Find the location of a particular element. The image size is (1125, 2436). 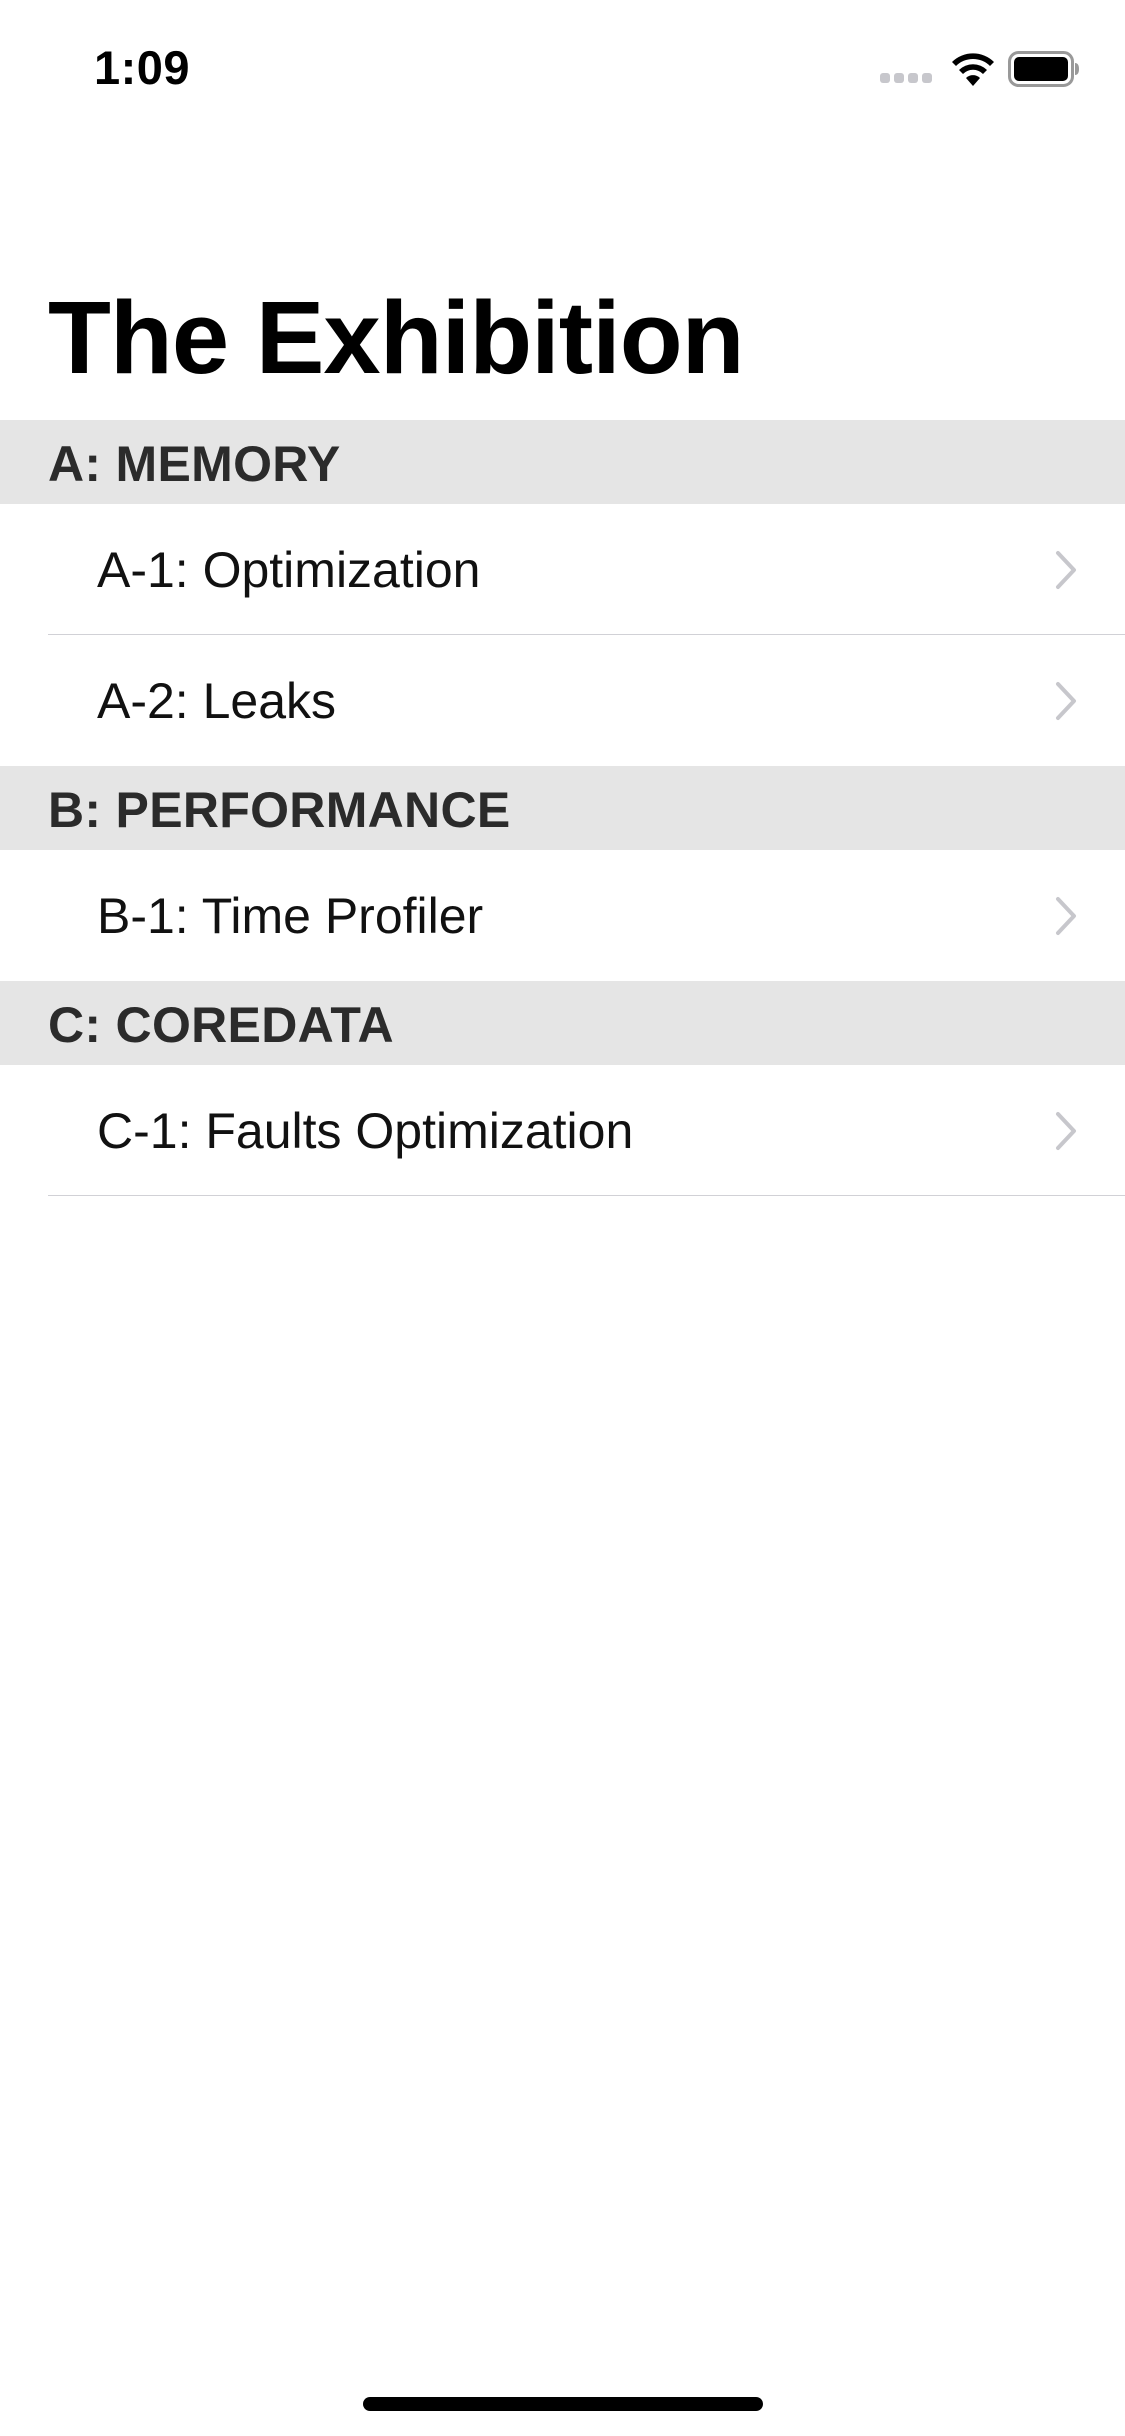

battery-icon is located at coordinates (1043, 69).